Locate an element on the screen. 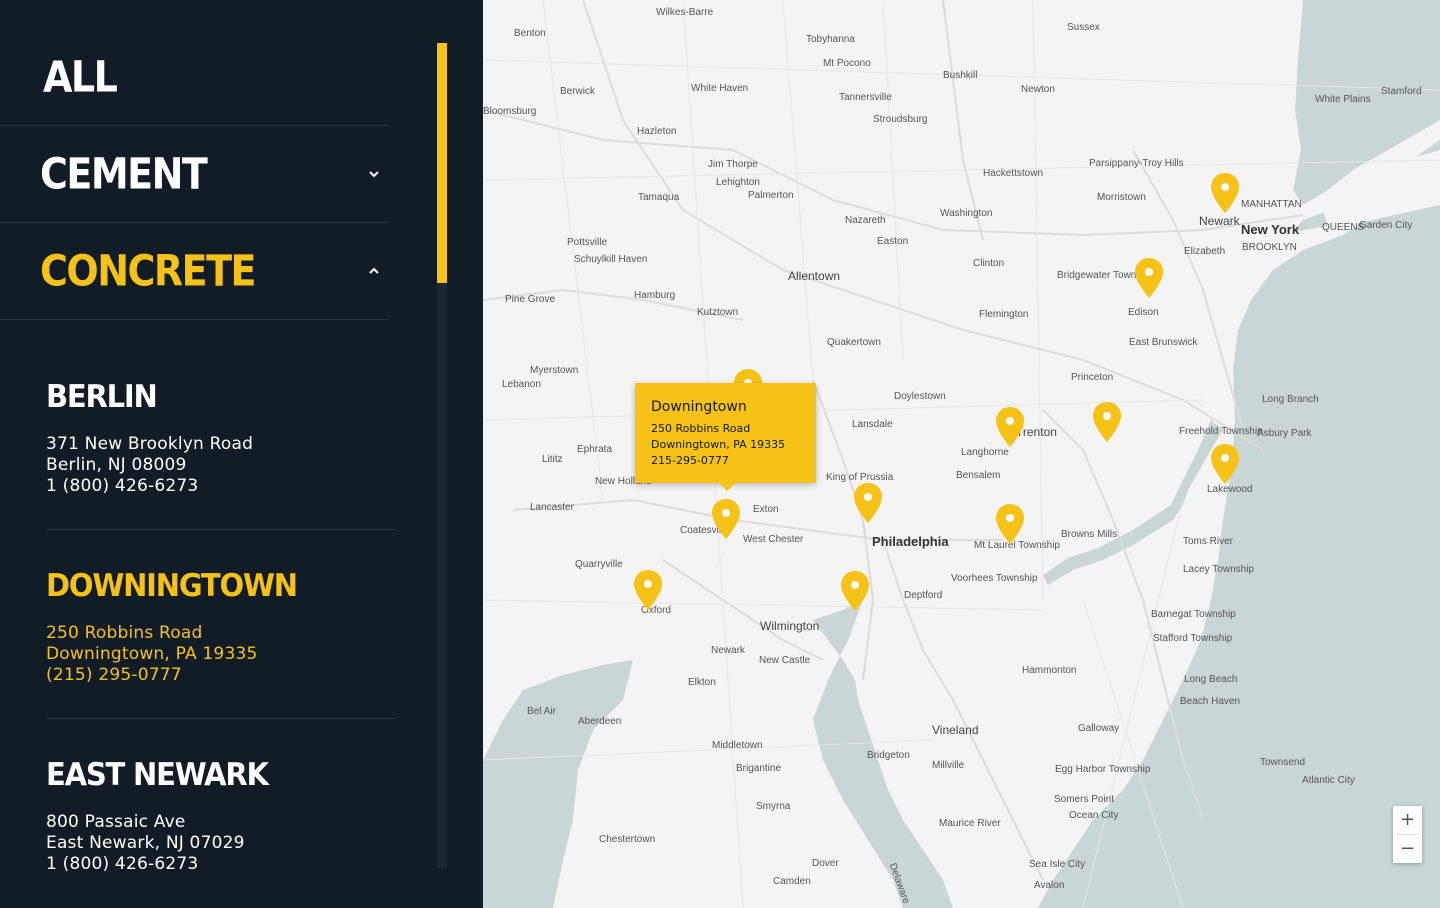 The height and width of the screenshot is (908, 1440). map-place-label: Tannersville is located at coordinates (865, 97).